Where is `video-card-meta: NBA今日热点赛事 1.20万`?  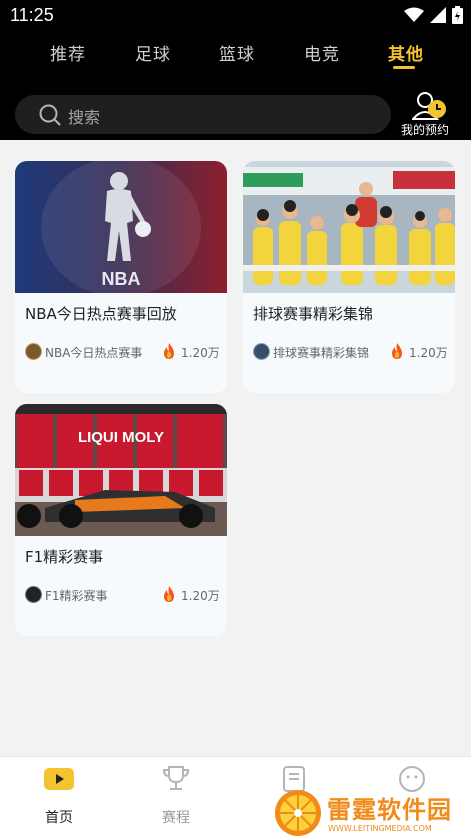 video-card-meta: NBA今日热点赛事 1.20万 is located at coordinates (123, 352).